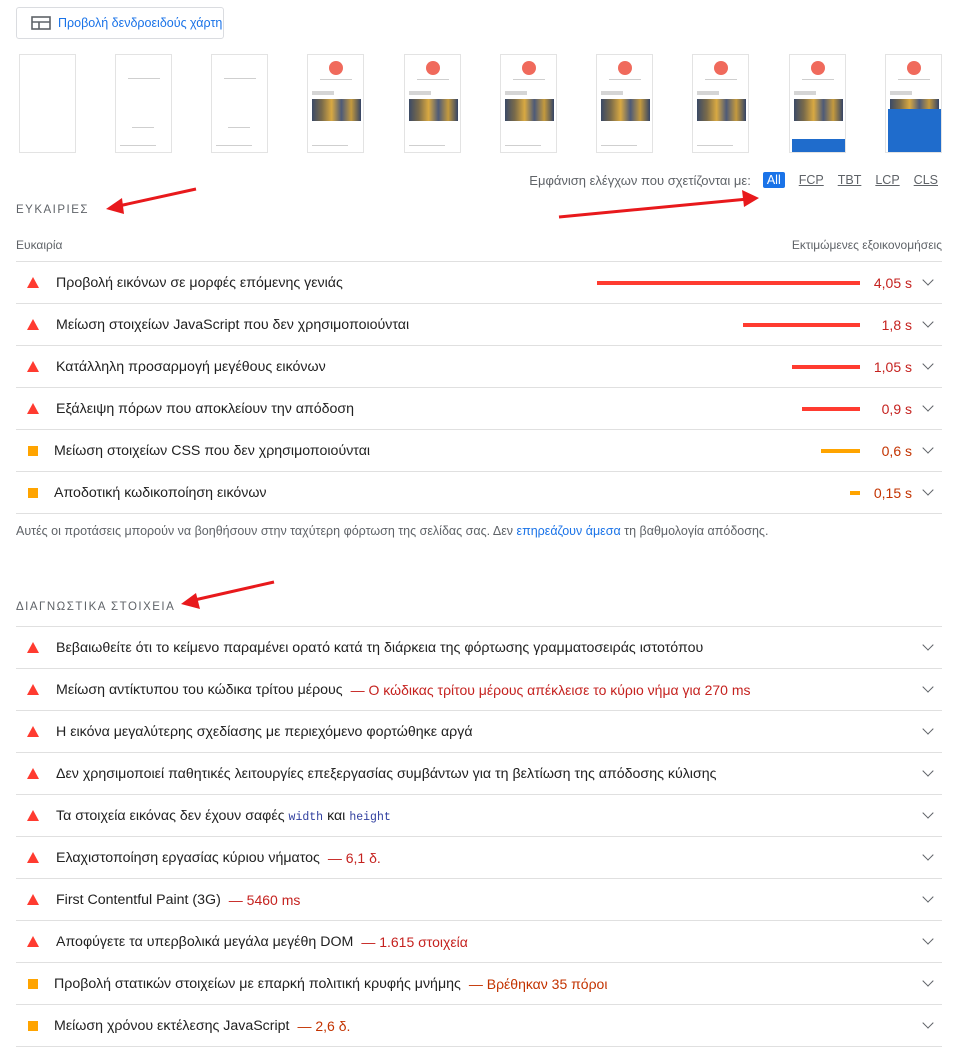 This screenshot has height=1049, width=957. What do you see at coordinates (41, 23) in the screenshot?
I see `treemap-icon` at bounding box center [41, 23].